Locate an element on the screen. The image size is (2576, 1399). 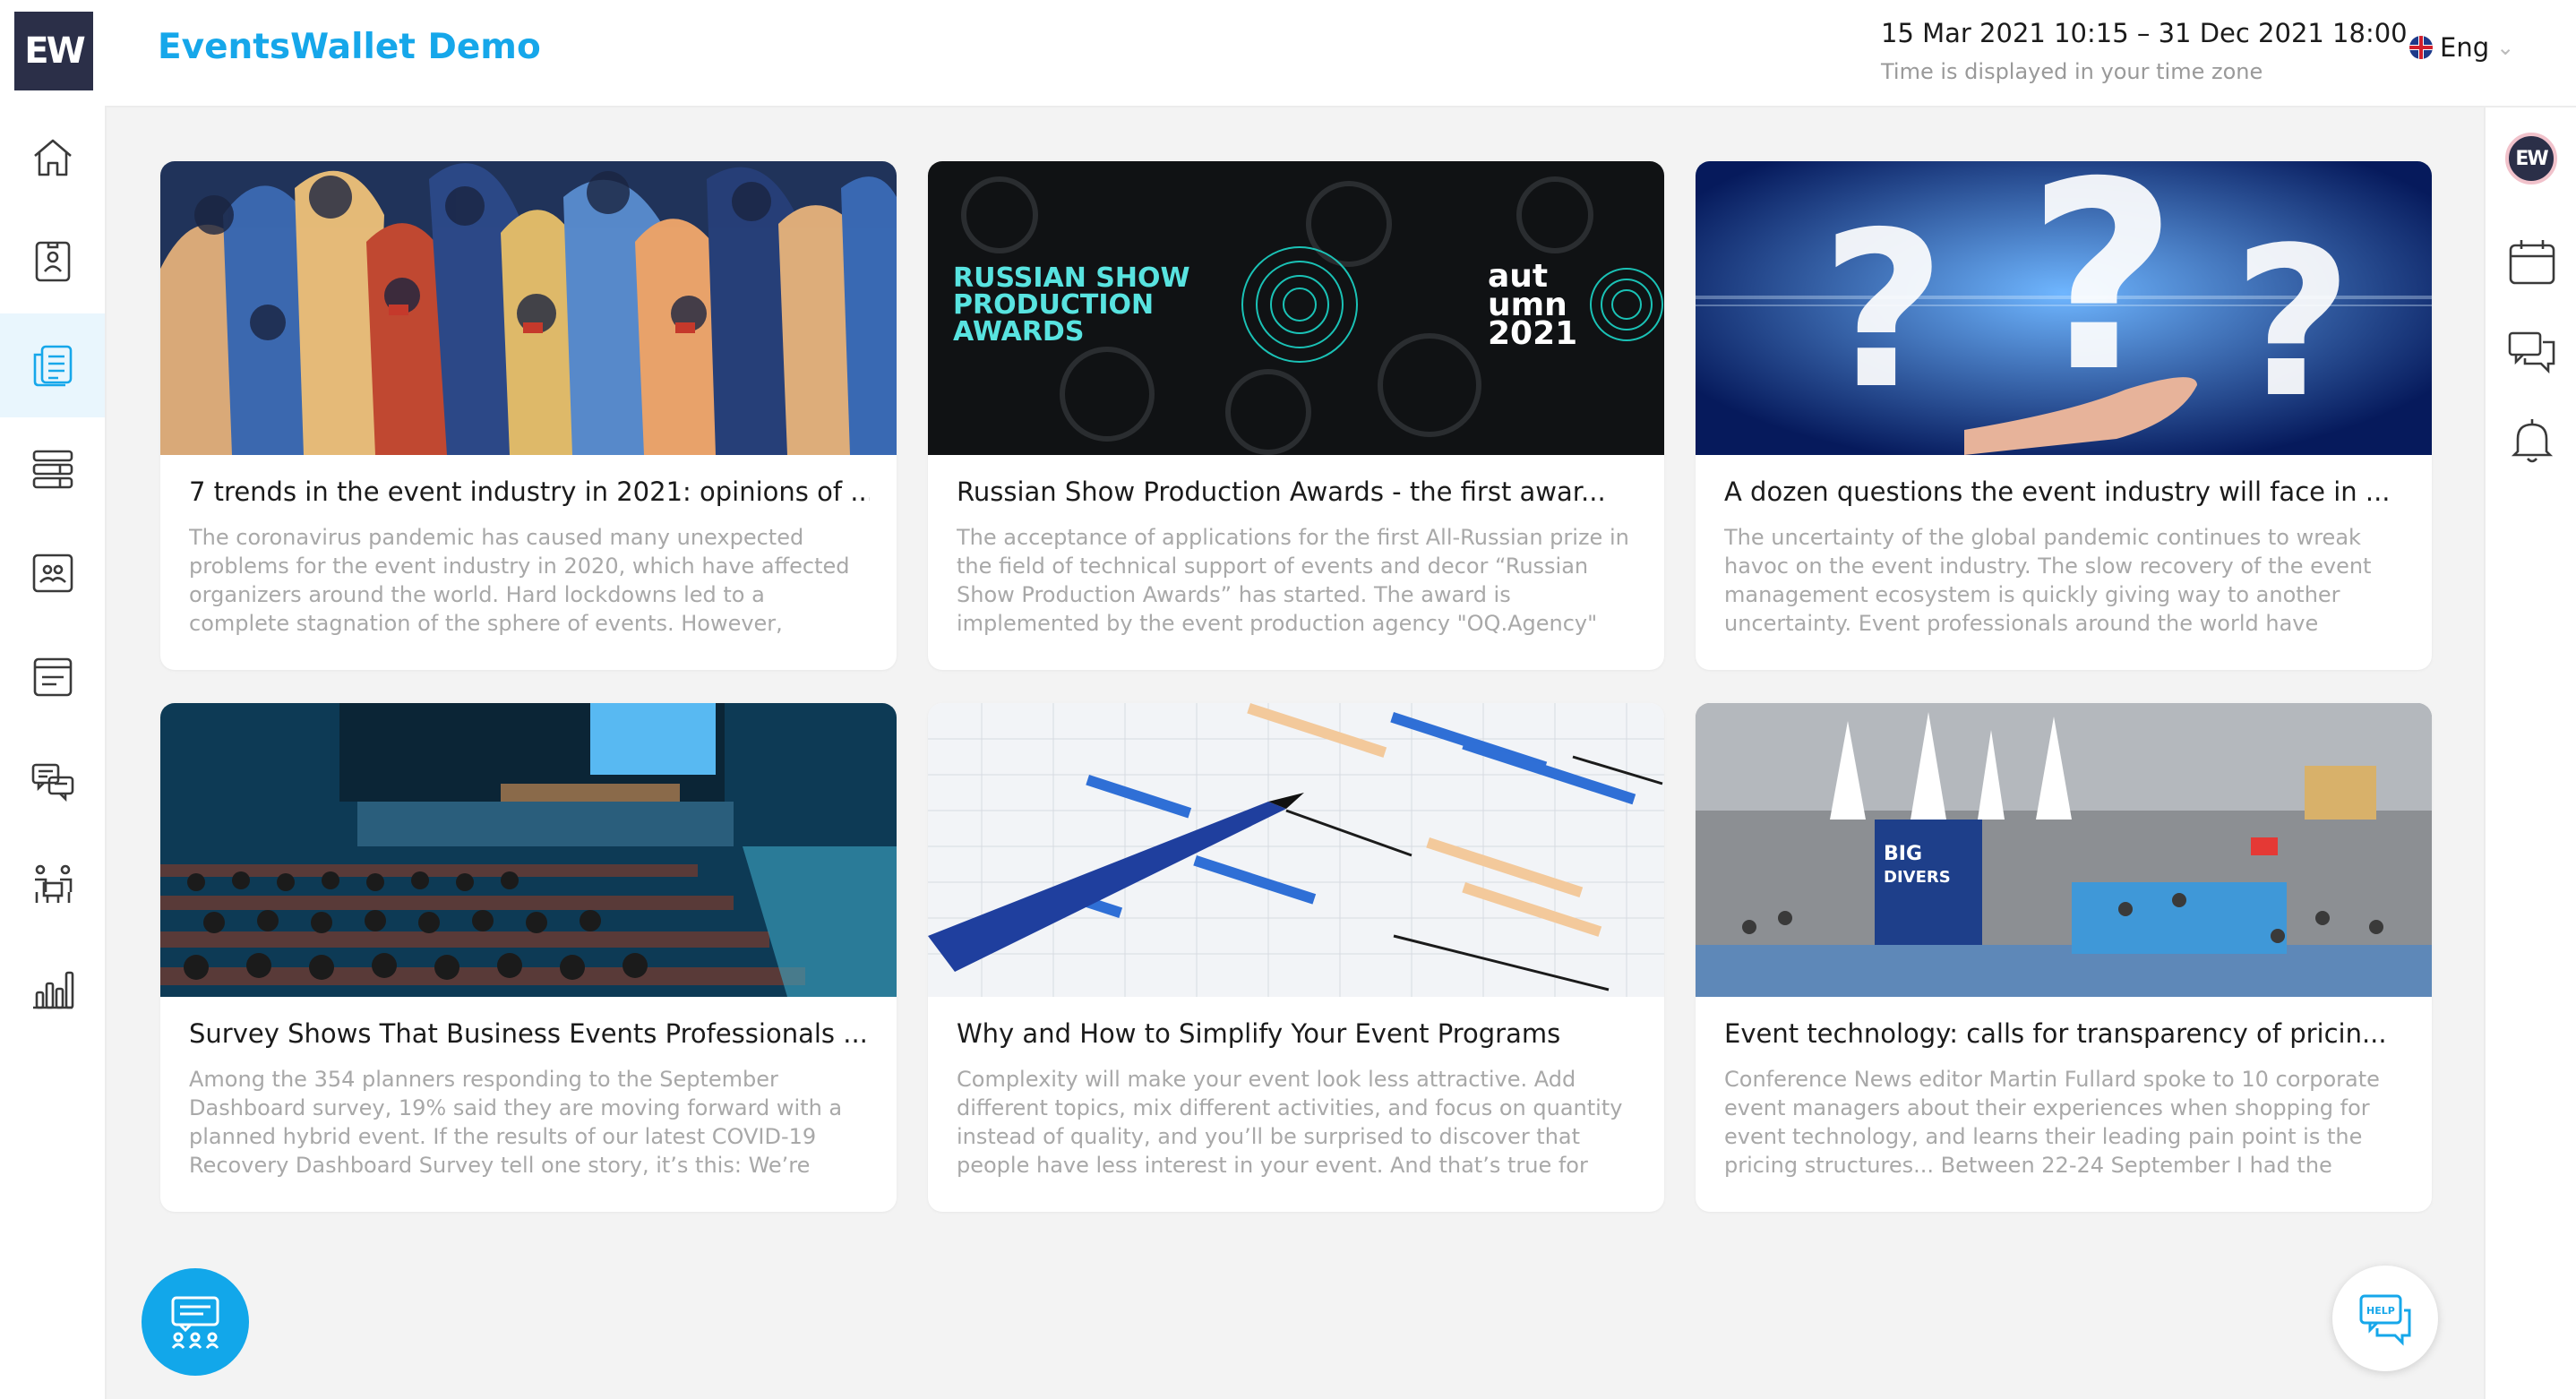
group-chat-icon is located at coordinates (195, 1322).